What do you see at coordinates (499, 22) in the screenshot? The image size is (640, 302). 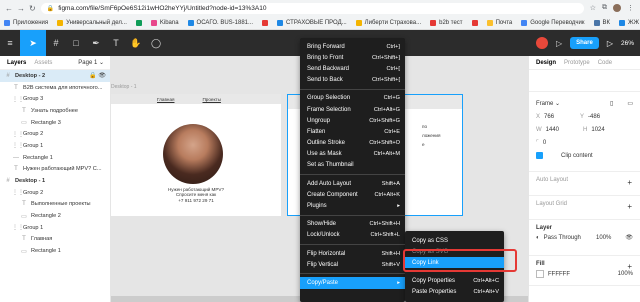 I see `bookmark-item: Почта` at bounding box center [499, 22].